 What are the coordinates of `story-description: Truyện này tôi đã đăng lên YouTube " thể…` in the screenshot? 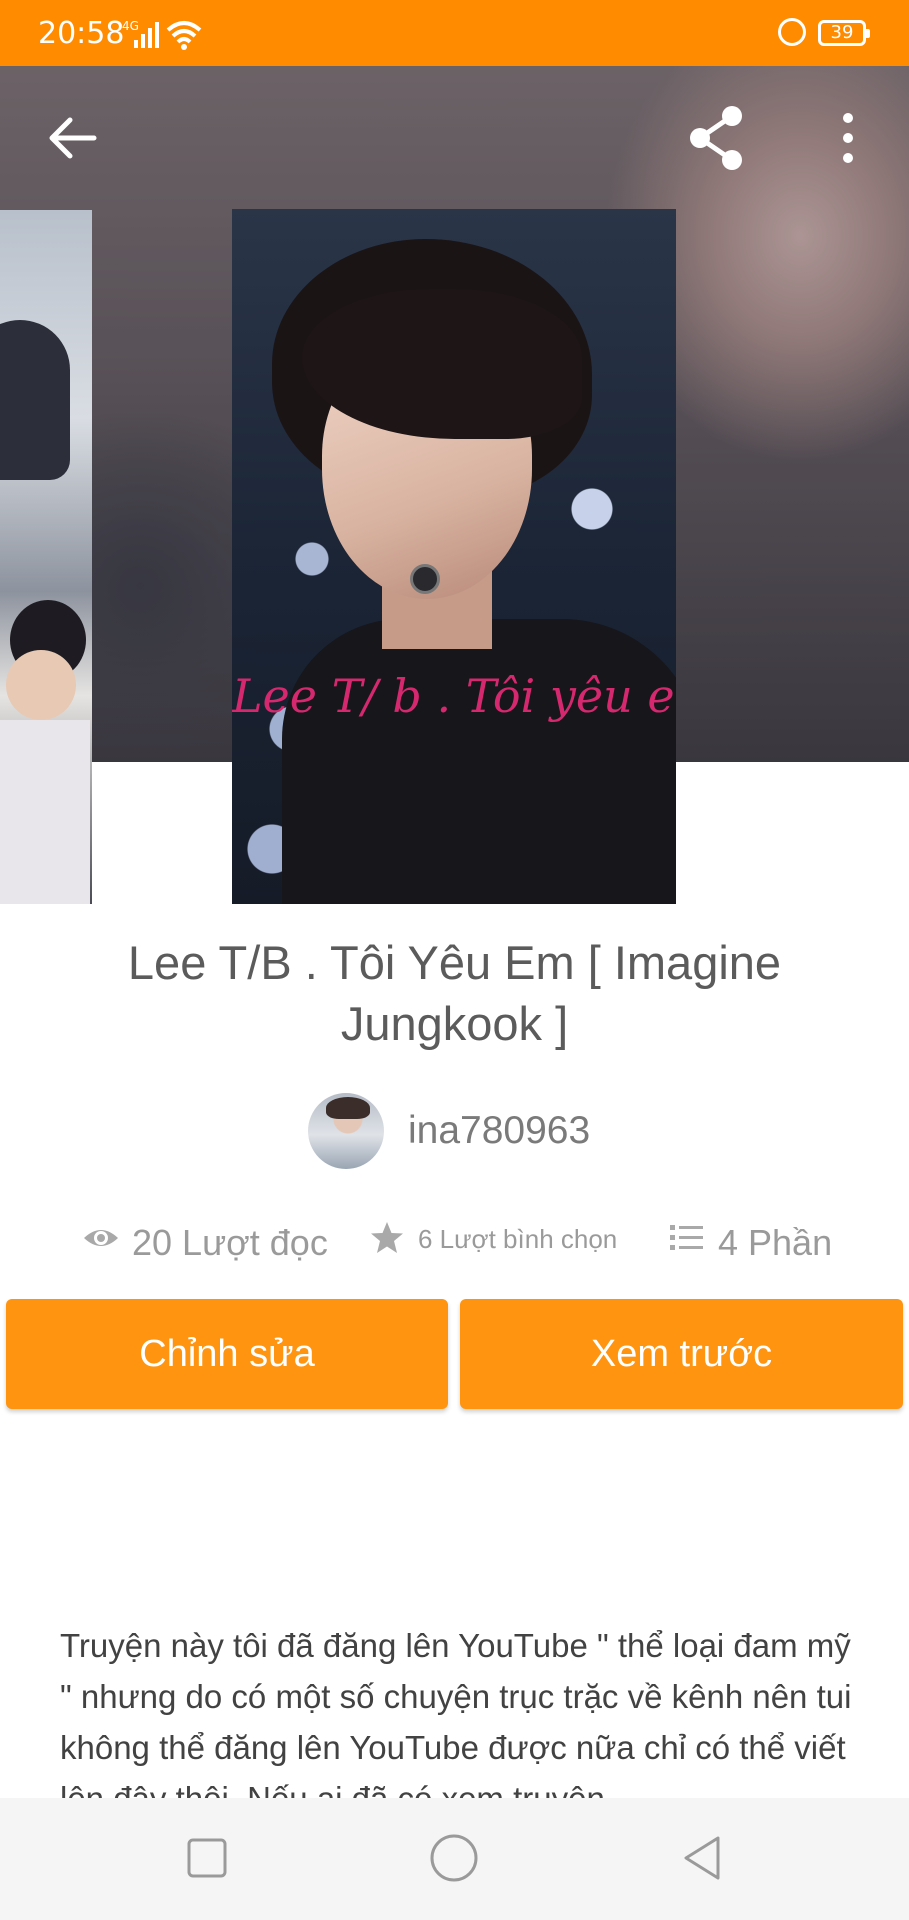 It's located at (456, 1722).